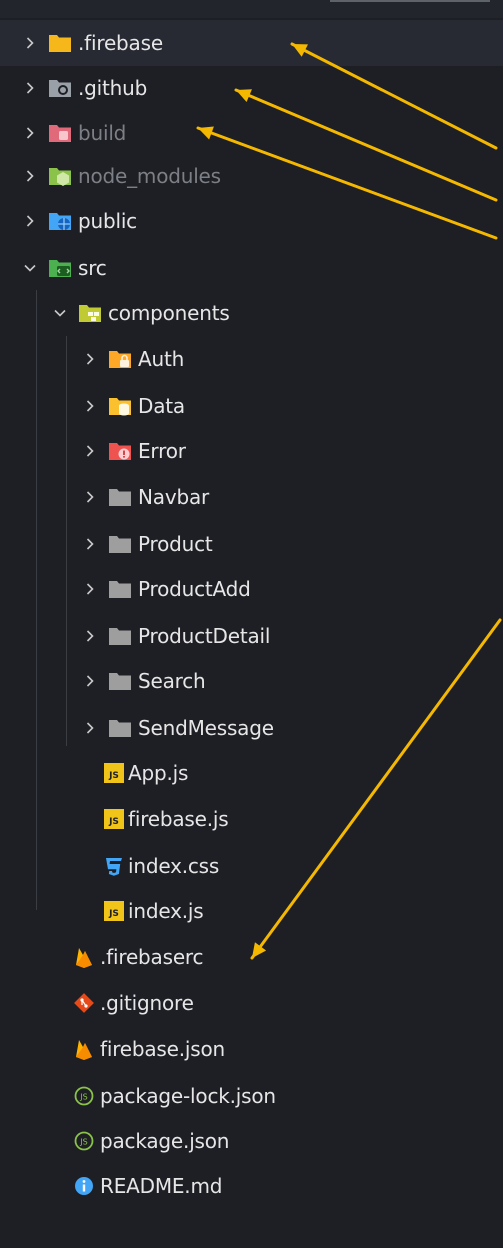 This screenshot has height=1248, width=503. I want to click on arrow-to-firebase, so click(394, 96).